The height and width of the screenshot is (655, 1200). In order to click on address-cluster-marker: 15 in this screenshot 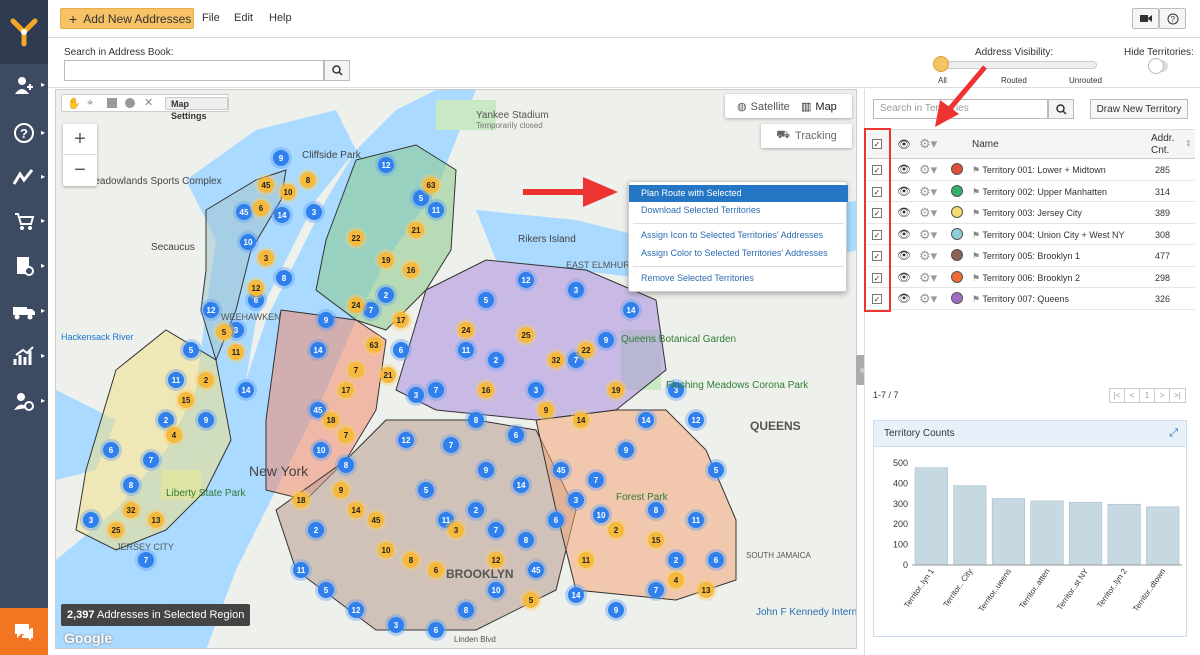, I will do `click(656, 540)`.